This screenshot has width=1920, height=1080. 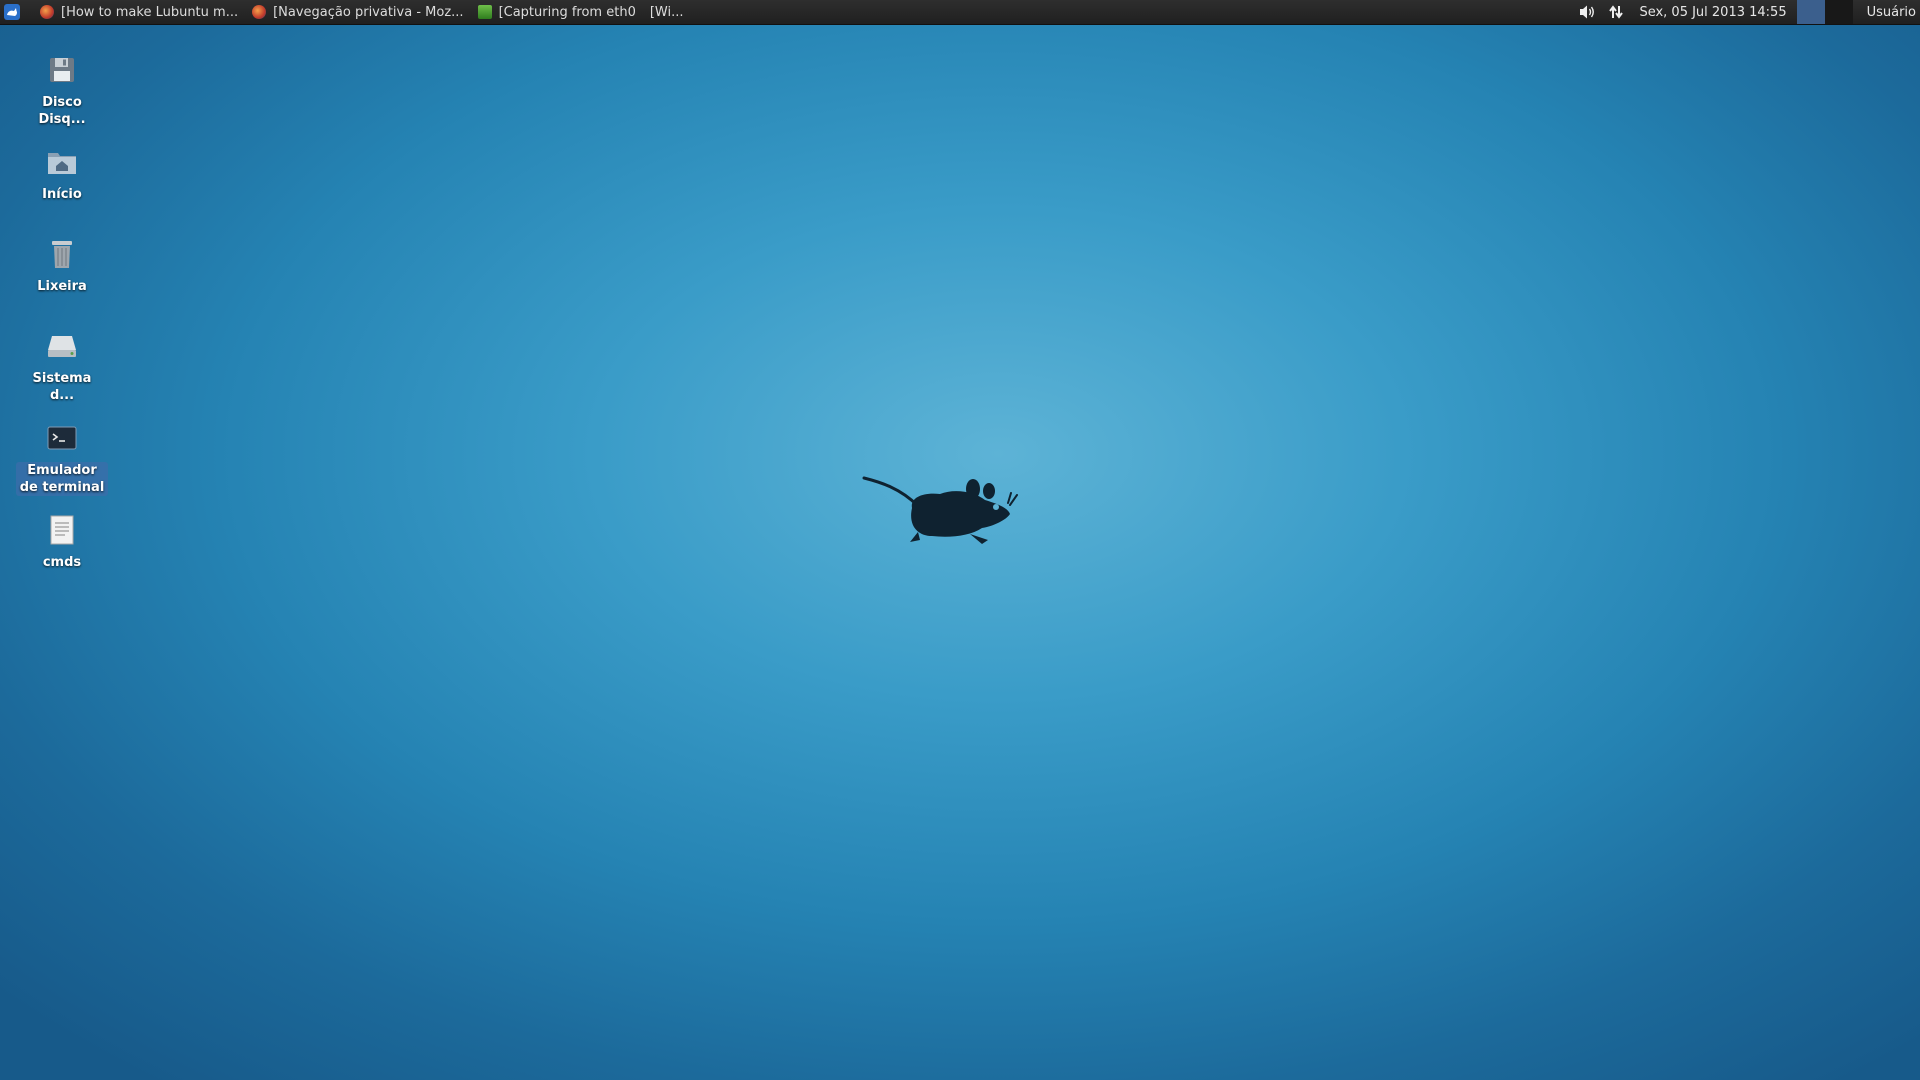 I want to click on clock: Sex, 05 Jul 2013 14:55, so click(x=1712, y=12).